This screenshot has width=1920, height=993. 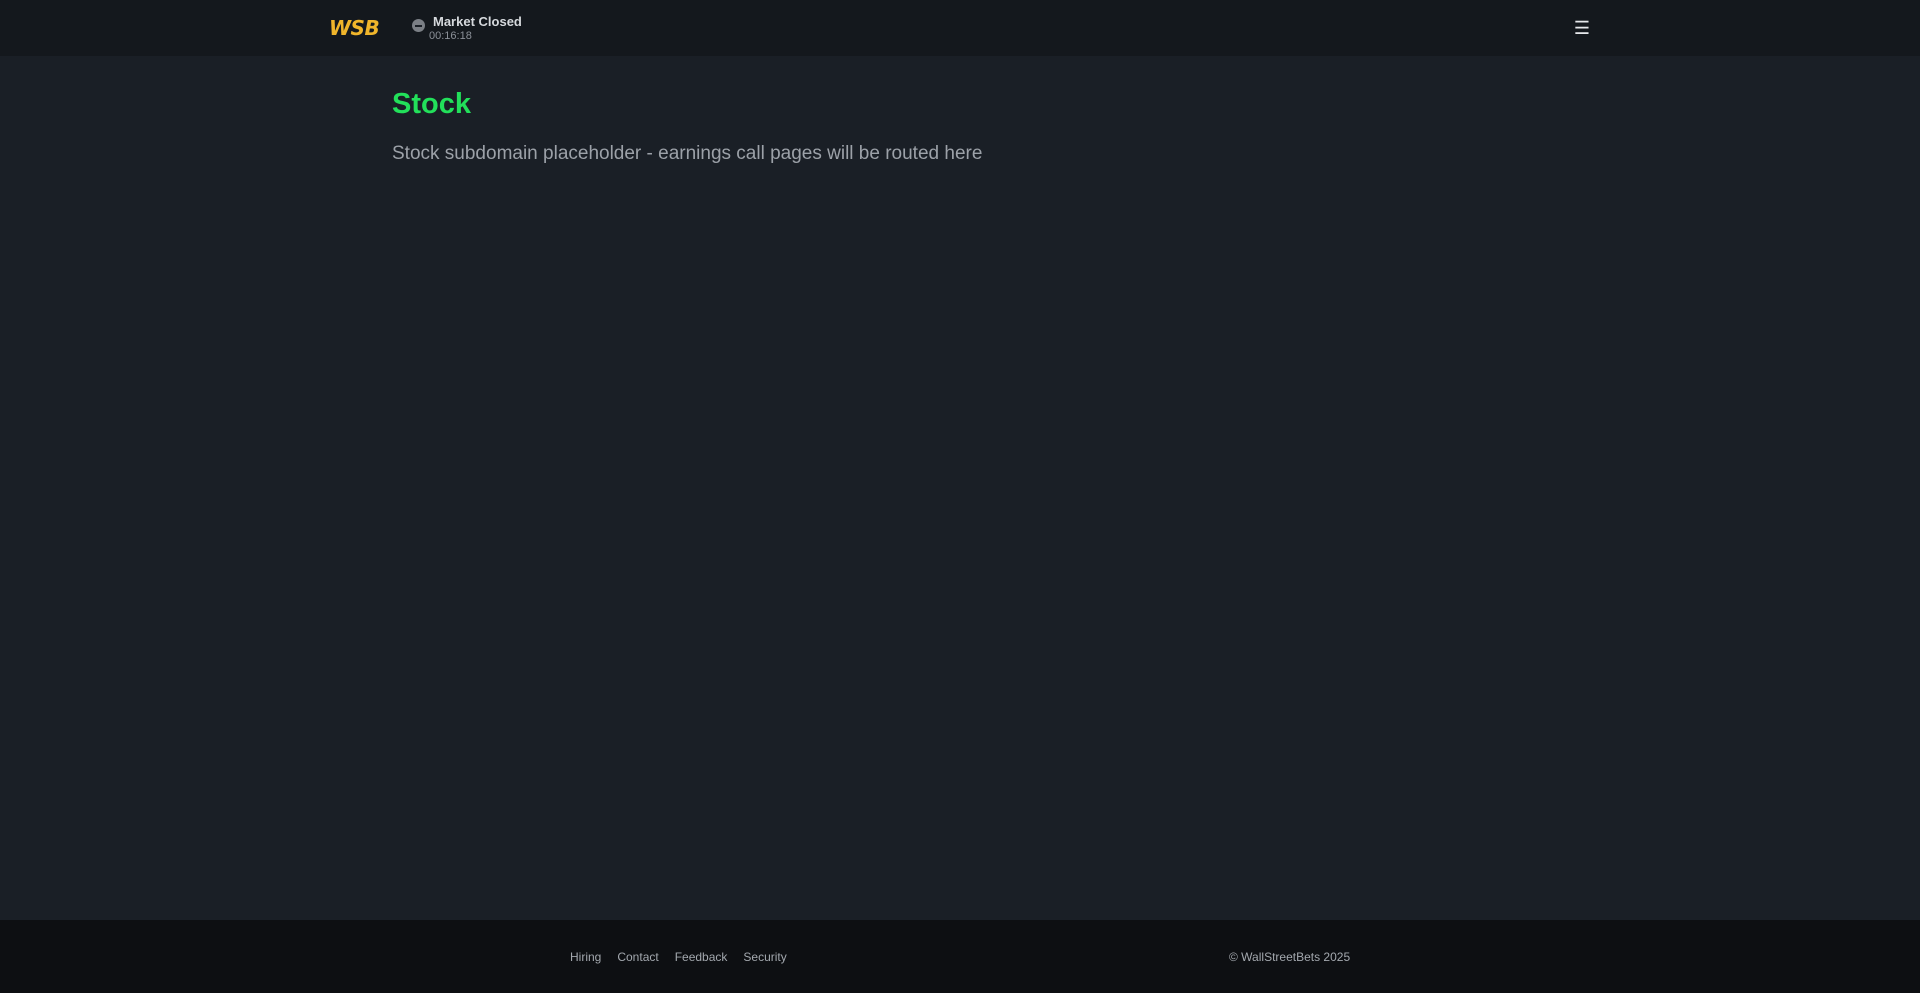 What do you see at coordinates (637, 957) in the screenshot?
I see `footer-link-contact: Contact` at bounding box center [637, 957].